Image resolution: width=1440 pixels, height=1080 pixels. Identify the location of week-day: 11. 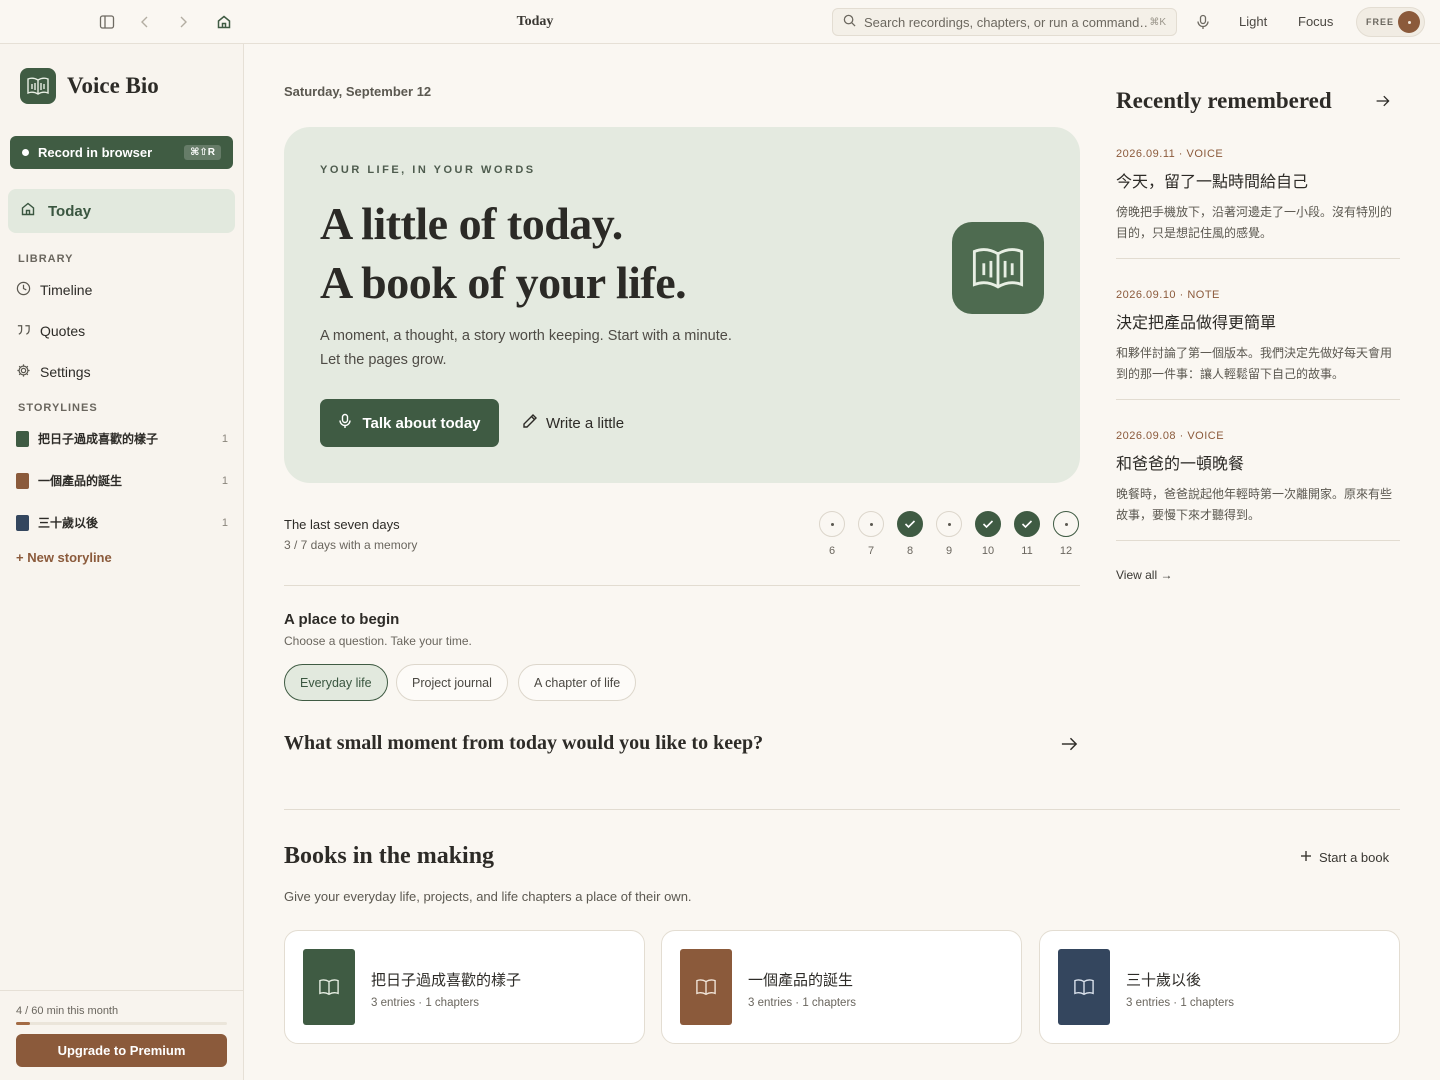
(1027, 534).